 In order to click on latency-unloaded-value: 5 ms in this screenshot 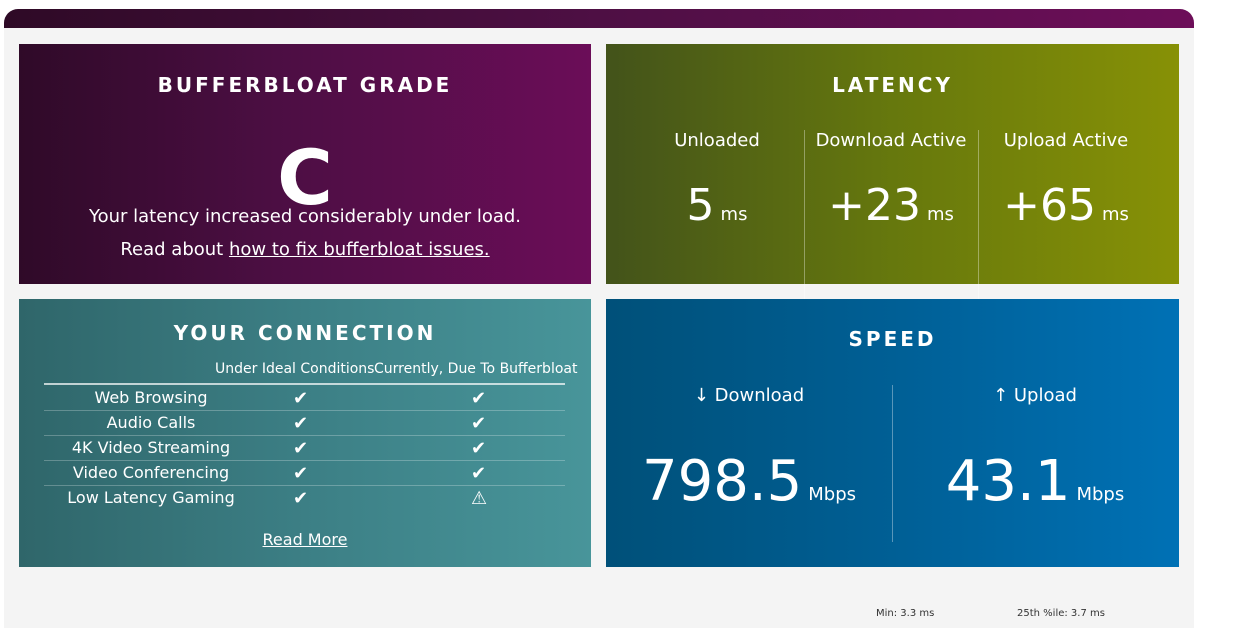, I will do `click(717, 205)`.